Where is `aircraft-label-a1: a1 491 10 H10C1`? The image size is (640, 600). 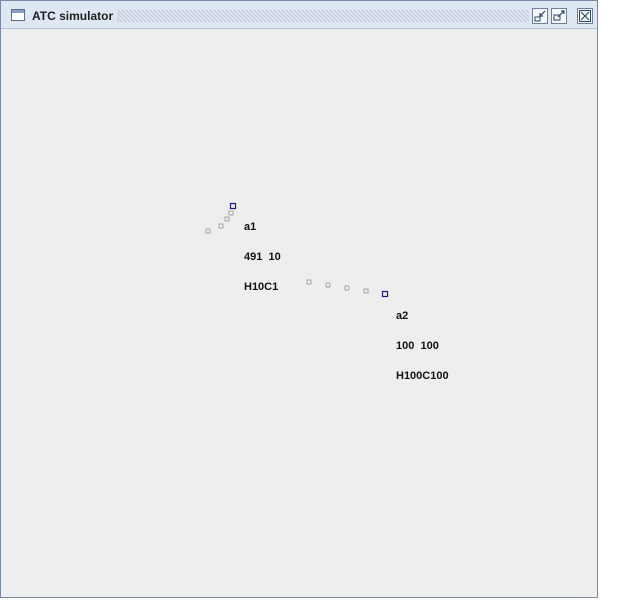
aircraft-label-a1: a1 491 10 H10C1 is located at coordinates (262, 257).